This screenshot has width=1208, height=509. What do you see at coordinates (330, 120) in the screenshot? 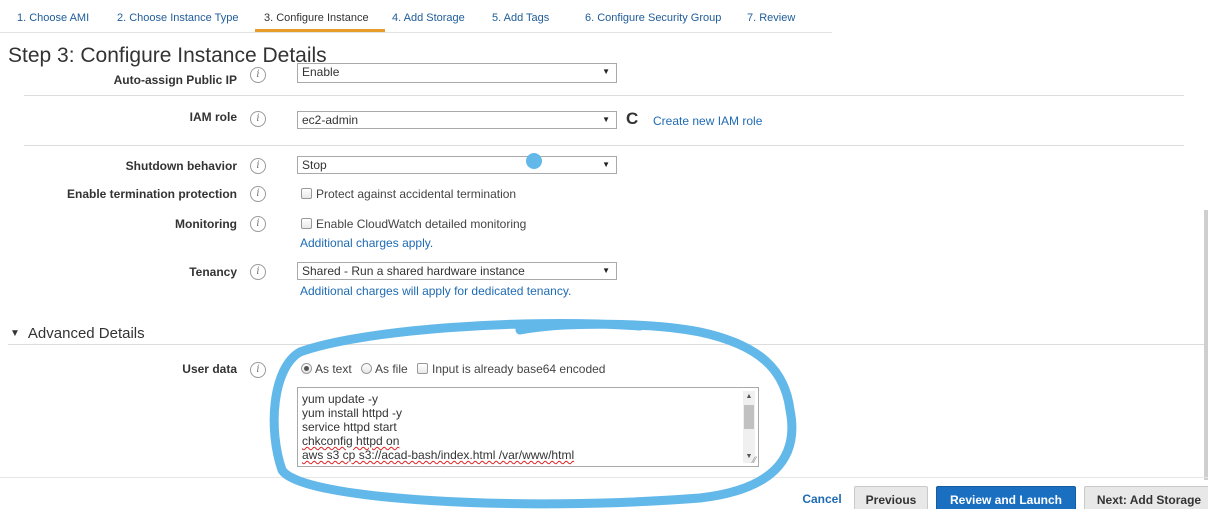
I see `iam-role-value: ec2-admin` at bounding box center [330, 120].